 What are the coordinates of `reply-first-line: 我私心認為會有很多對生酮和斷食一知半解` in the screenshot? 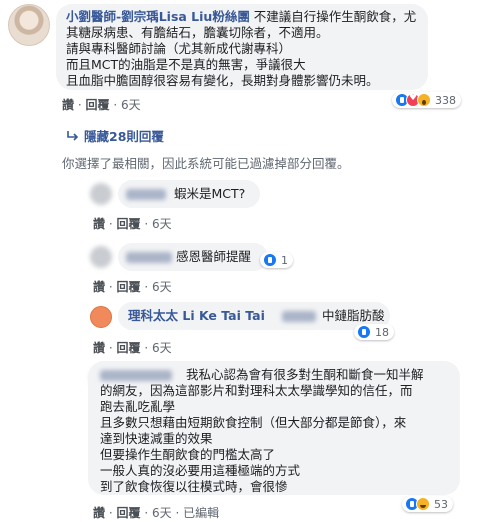 It's located at (275, 375).